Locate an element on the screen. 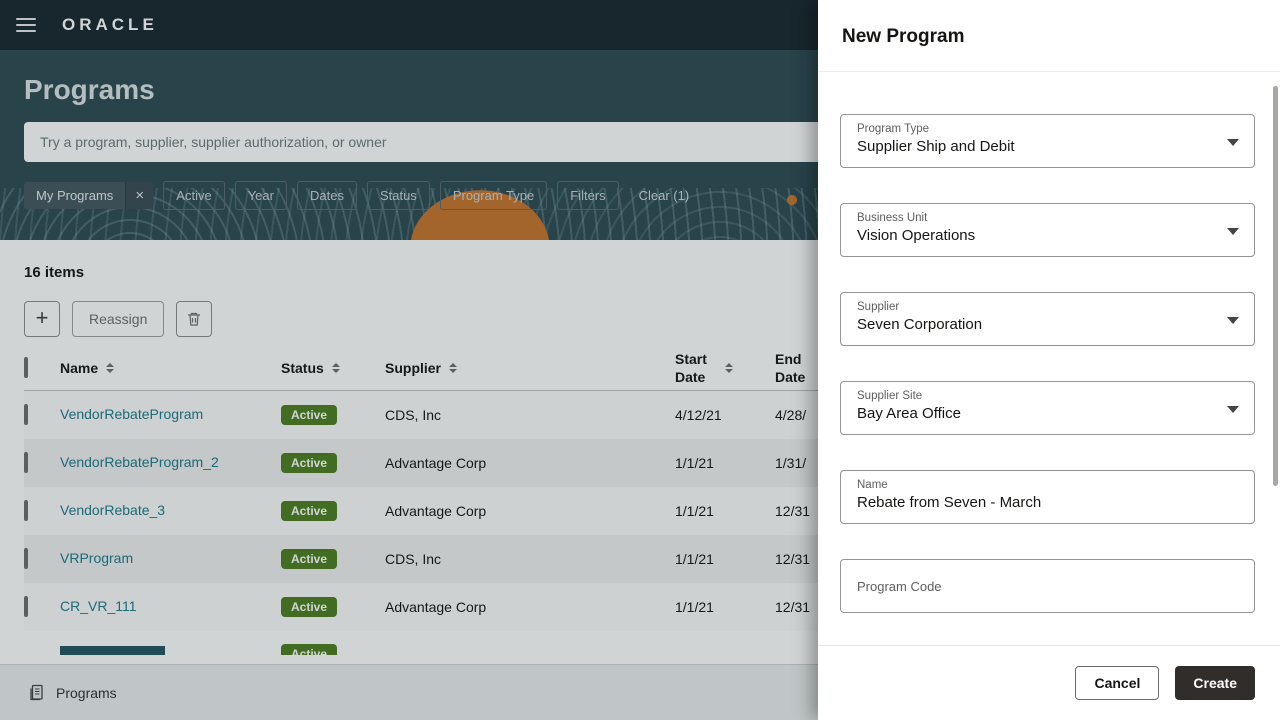 This screenshot has width=1280, height=720. scrollbar-thumb is located at coordinates (1275, 286).